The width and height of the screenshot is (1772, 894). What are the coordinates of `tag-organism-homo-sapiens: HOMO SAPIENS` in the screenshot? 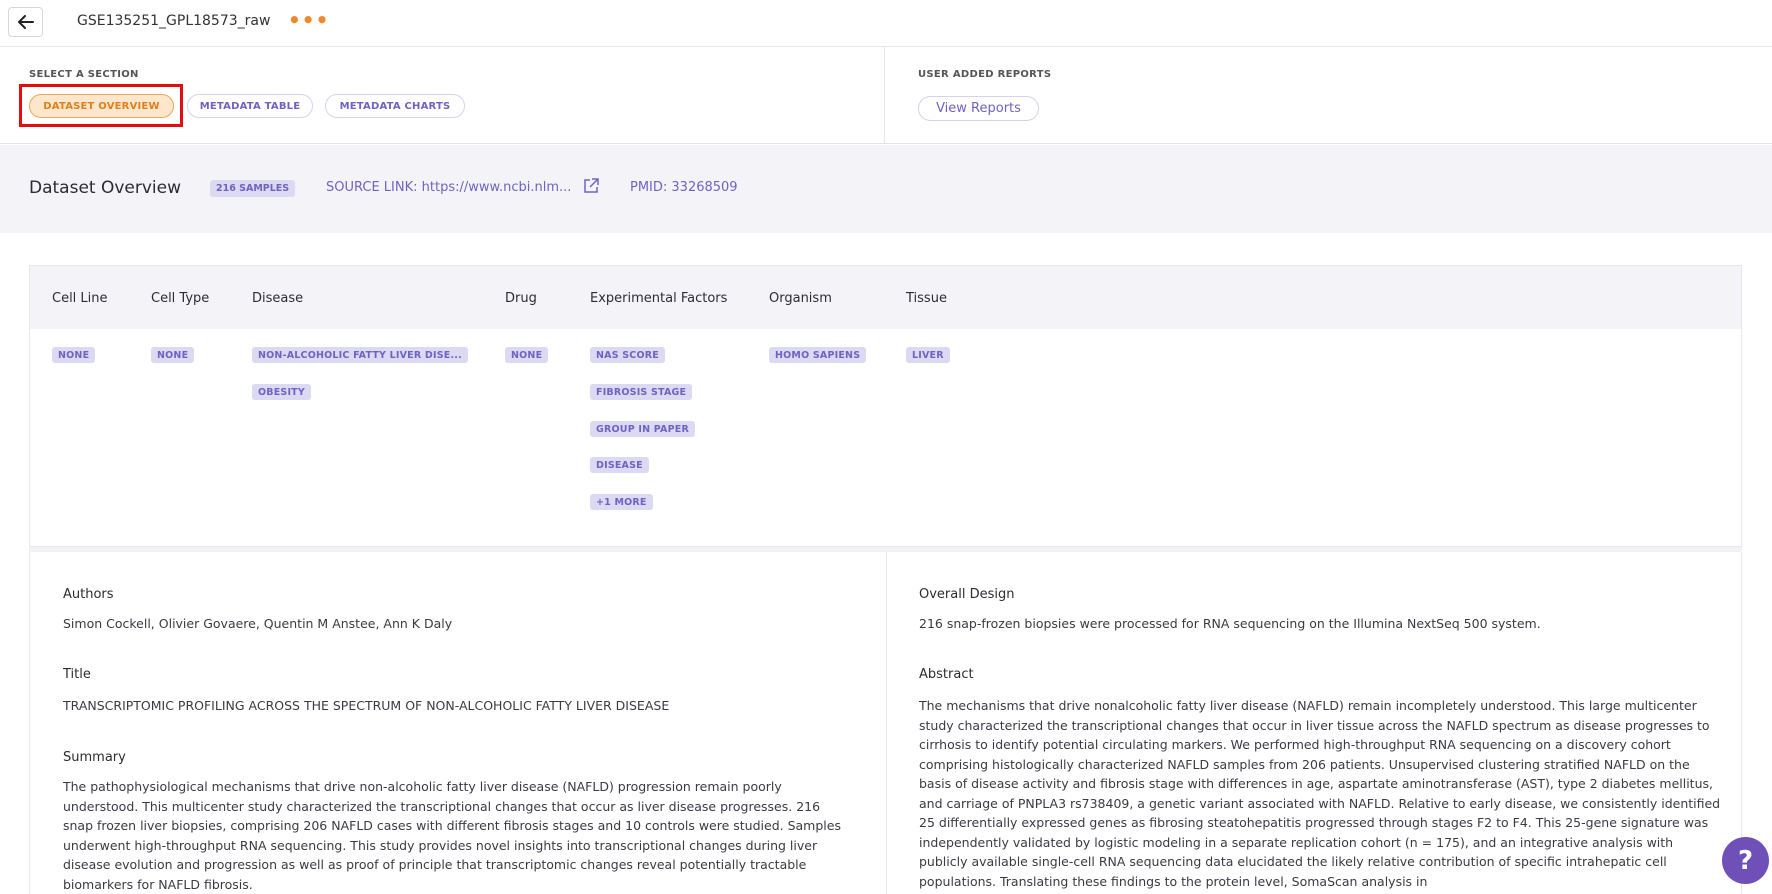 It's located at (818, 355).